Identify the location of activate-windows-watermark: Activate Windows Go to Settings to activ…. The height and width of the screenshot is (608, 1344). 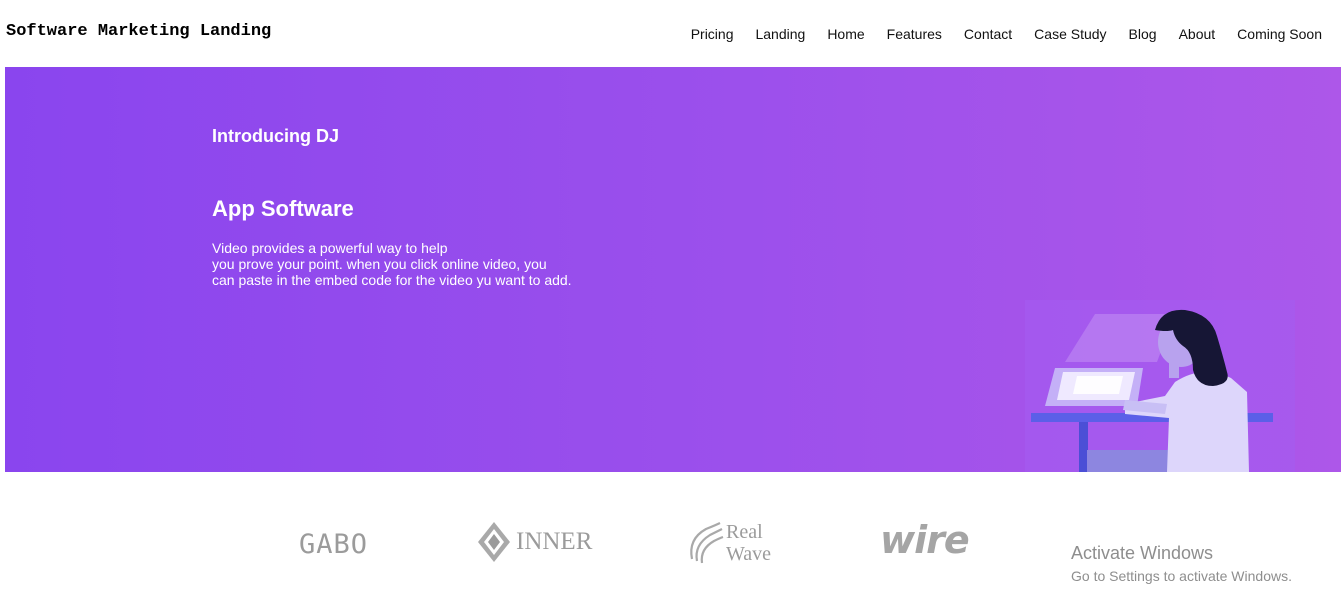
(1181, 563).